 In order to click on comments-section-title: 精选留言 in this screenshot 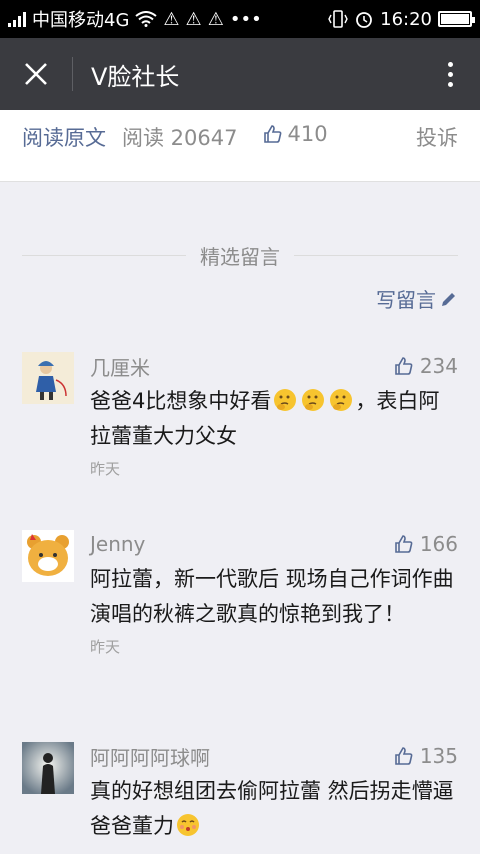, I will do `click(240, 256)`.